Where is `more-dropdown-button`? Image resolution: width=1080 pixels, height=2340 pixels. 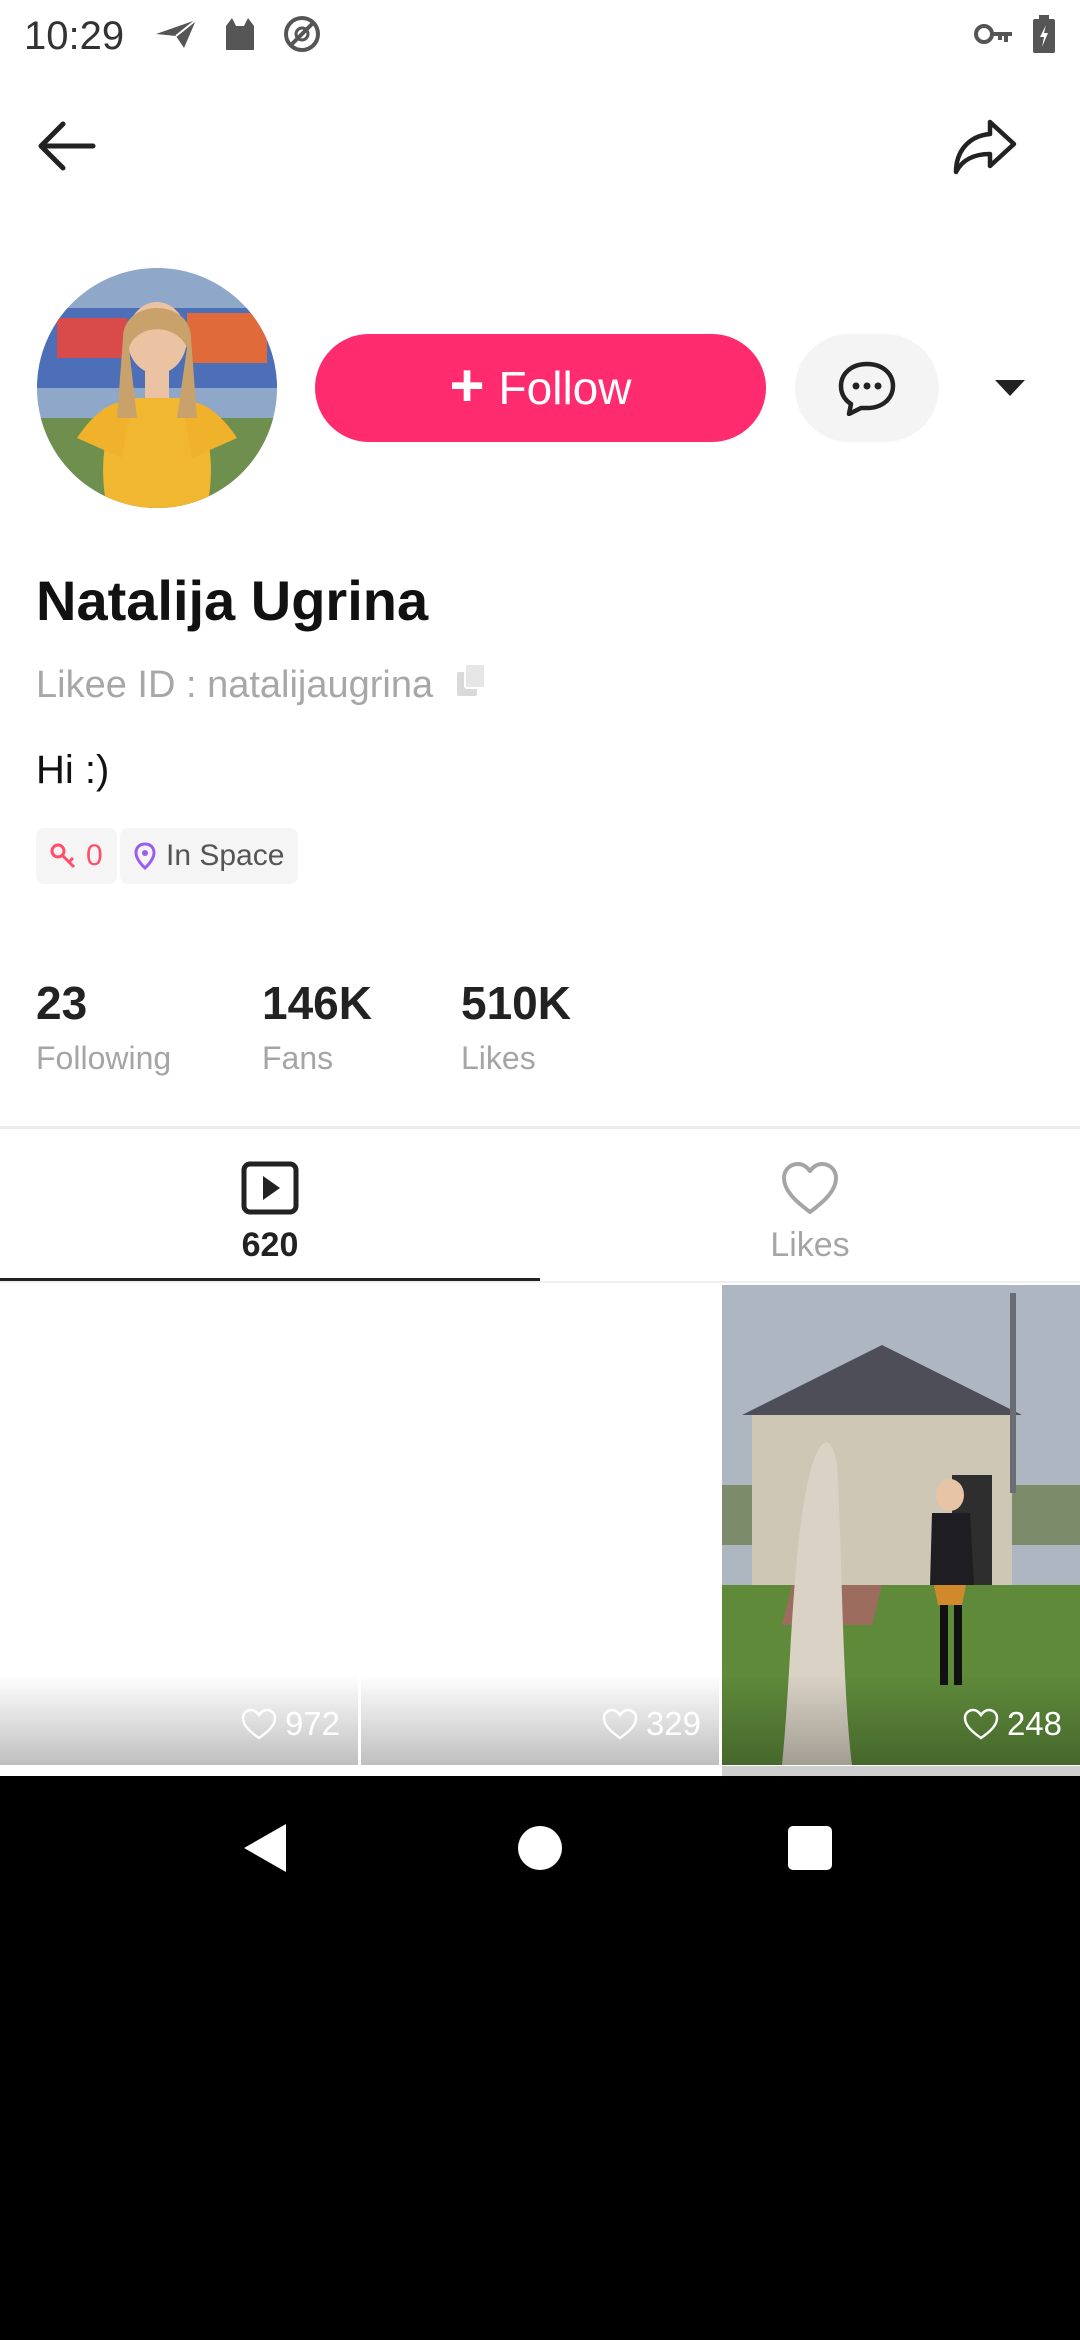 more-dropdown-button is located at coordinates (1010, 388).